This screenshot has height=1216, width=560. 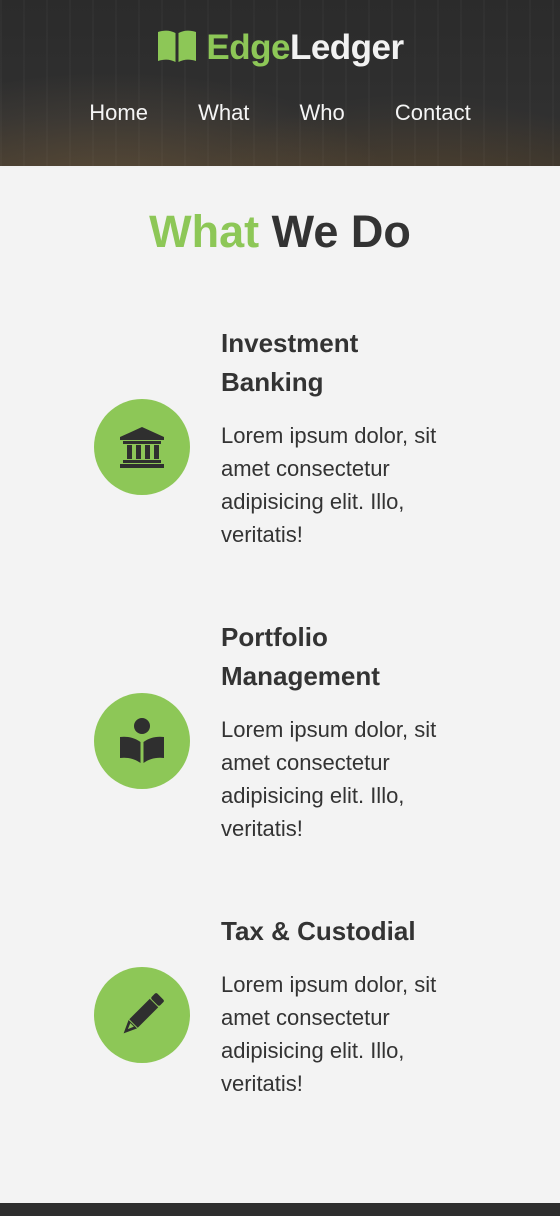 What do you see at coordinates (341, 231) in the screenshot?
I see `section-title-main: We Do` at bounding box center [341, 231].